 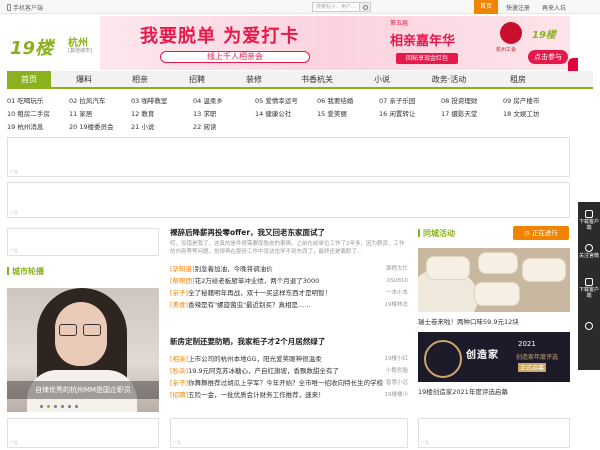 I want to click on forum-link: 12 教育, so click(x=142, y=113).